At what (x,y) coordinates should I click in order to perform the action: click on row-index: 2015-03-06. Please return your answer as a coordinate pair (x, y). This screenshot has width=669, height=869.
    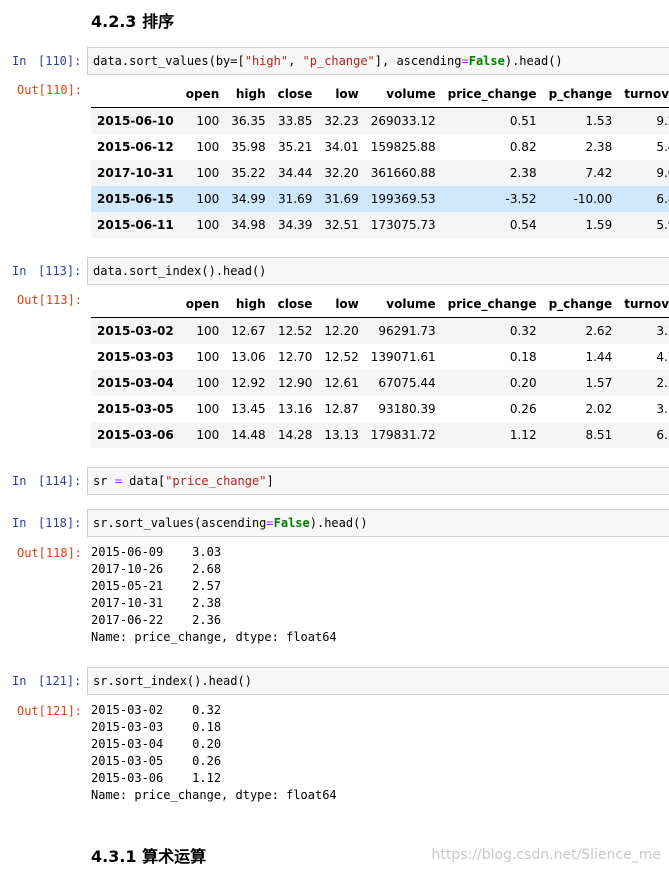
    Looking at the image, I should click on (135, 435).